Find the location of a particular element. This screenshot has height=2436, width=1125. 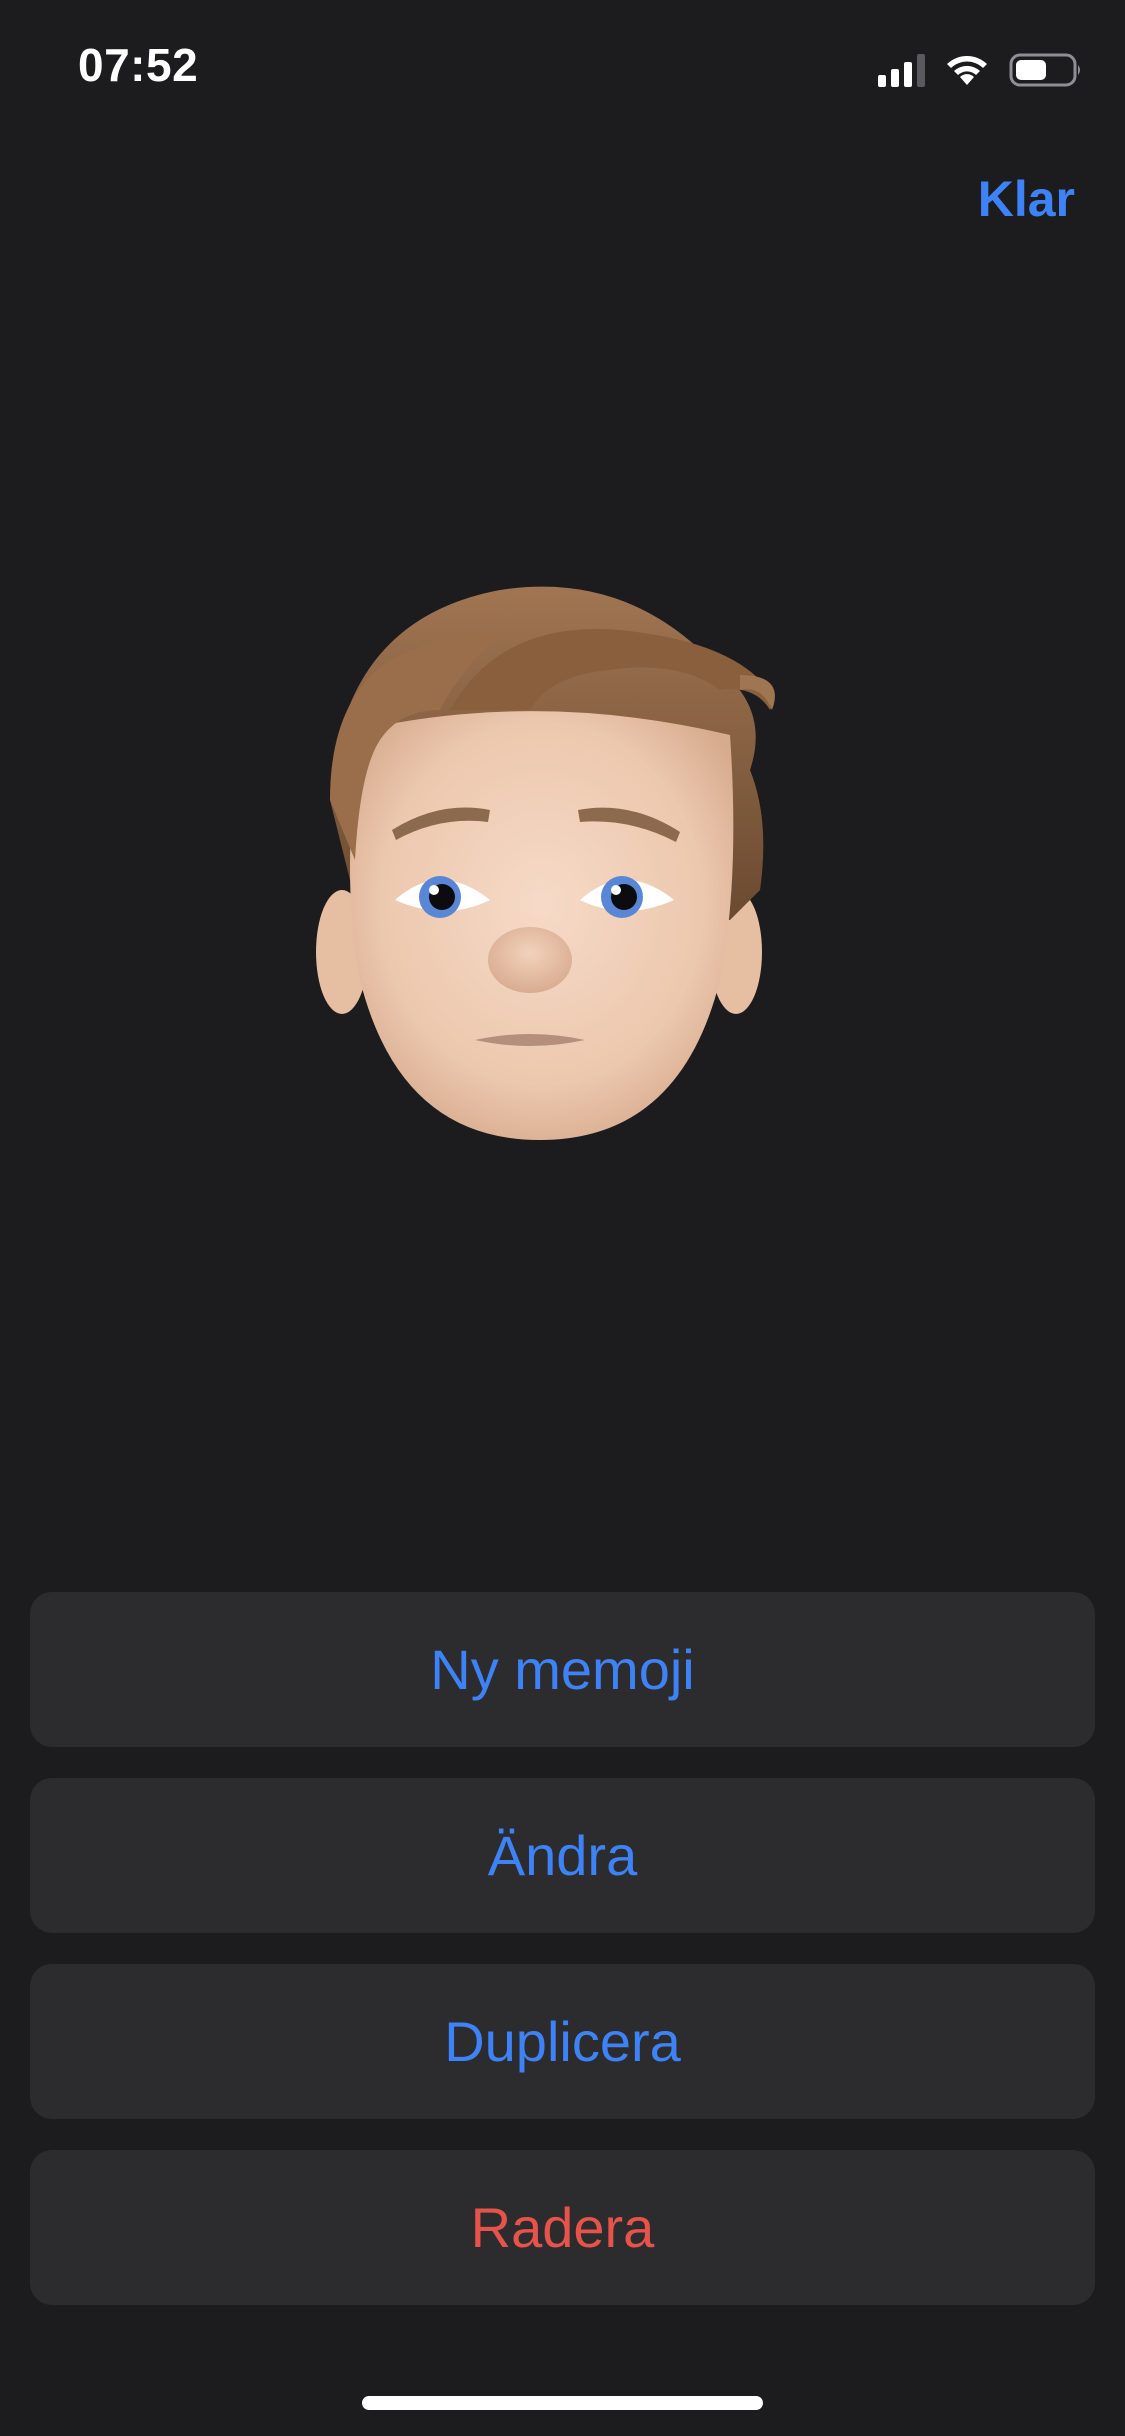

memoji-avatar is located at coordinates (540, 860).